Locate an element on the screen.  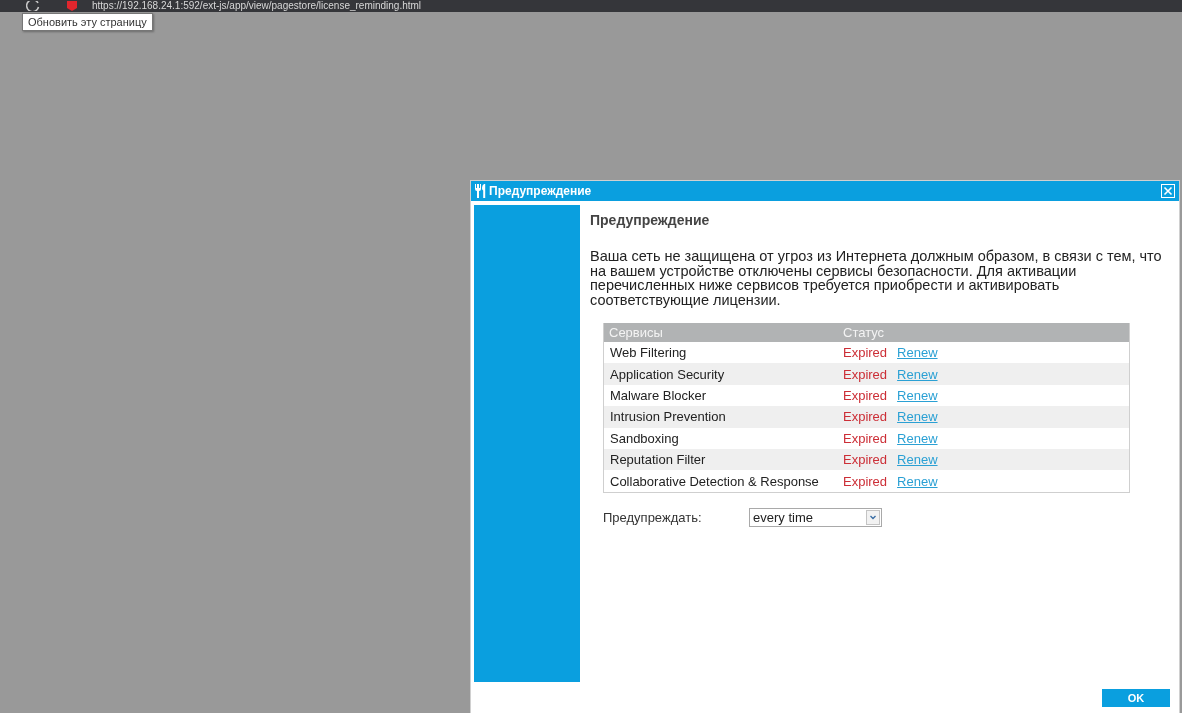
close-icon is located at coordinates (1168, 191).